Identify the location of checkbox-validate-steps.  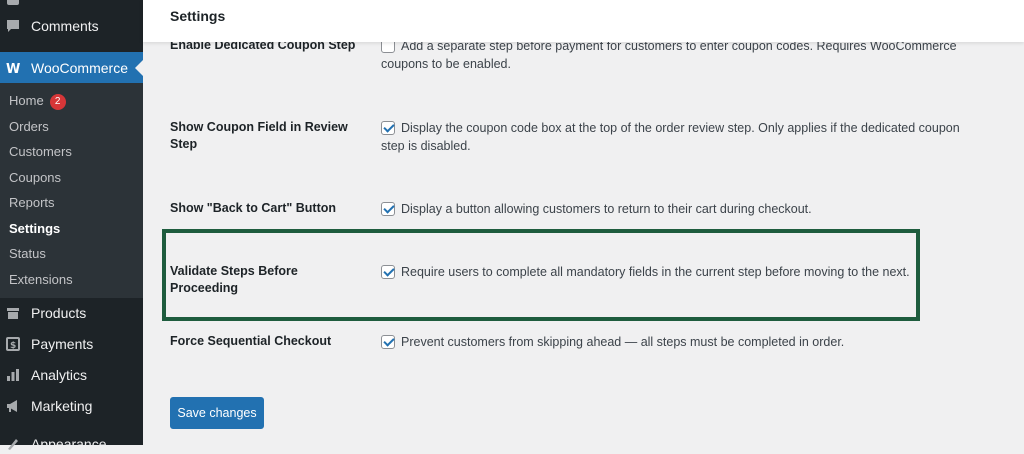
(388, 272).